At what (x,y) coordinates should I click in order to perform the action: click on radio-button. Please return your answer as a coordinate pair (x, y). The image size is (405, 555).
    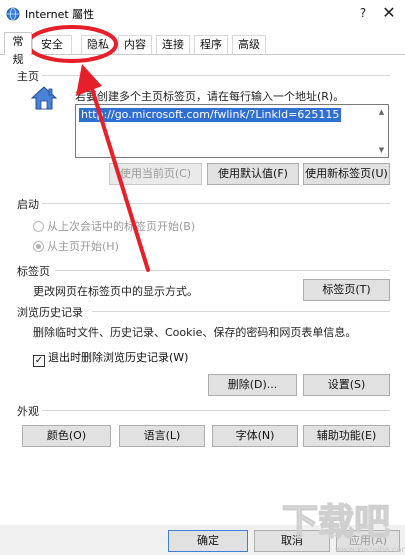
    Looking at the image, I should click on (38, 226).